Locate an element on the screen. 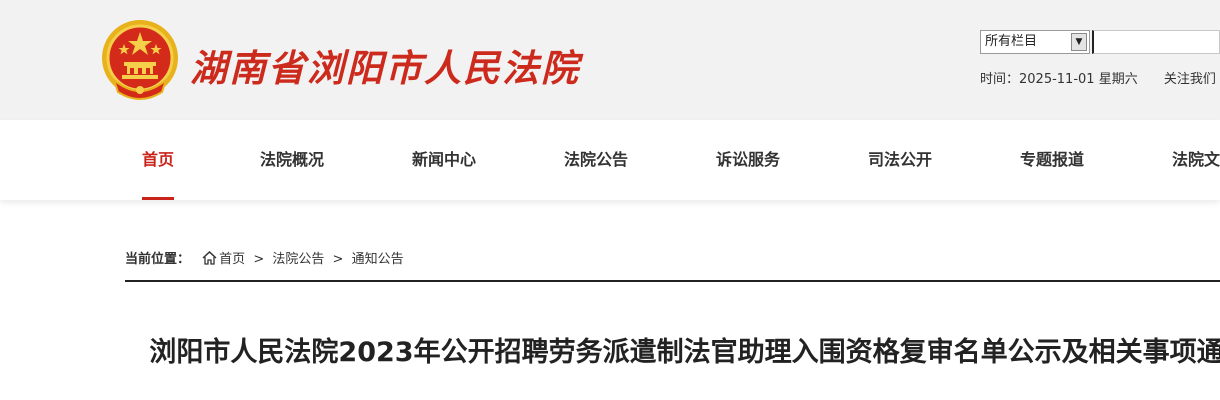  search-box: 所有栏目 ▼ is located at coordinates (1100, 42).